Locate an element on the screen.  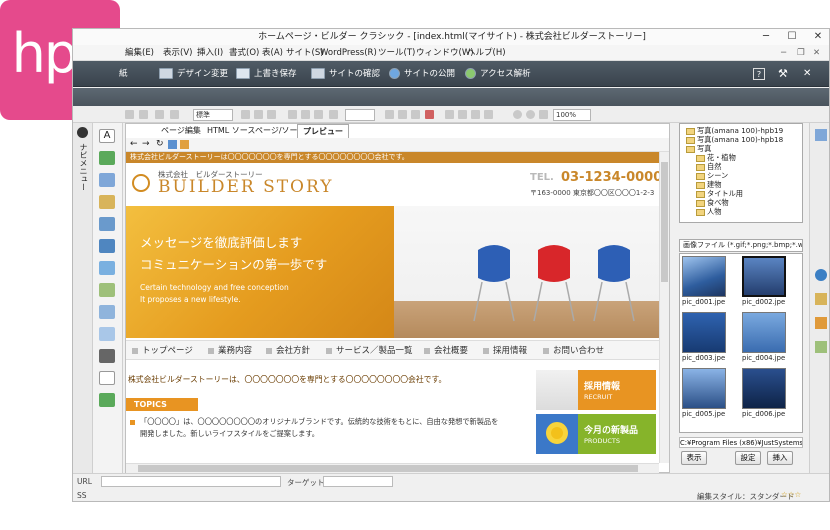
gallery-tool-icon is located at coordinates (107, 268).